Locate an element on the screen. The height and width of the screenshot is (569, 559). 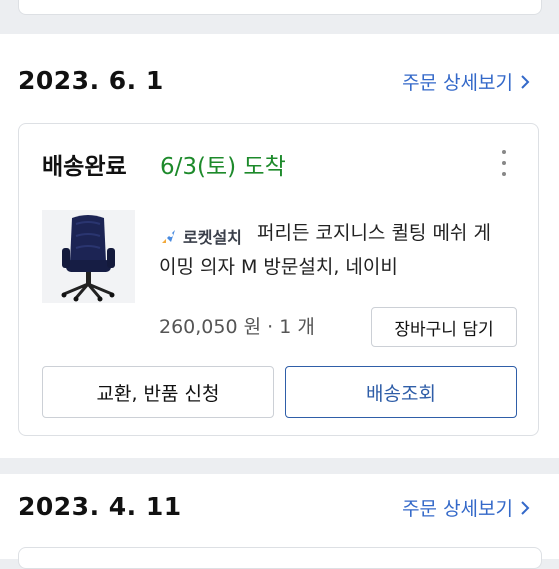
track-delivery-button: 배송조회 is located at coordinates (401, 392).